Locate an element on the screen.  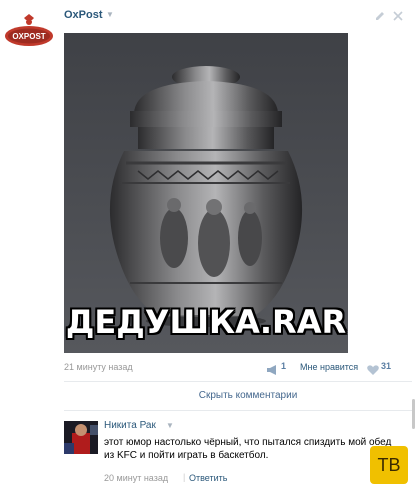
comment-time: 20 минут назад is located at coordinates (136, 478).